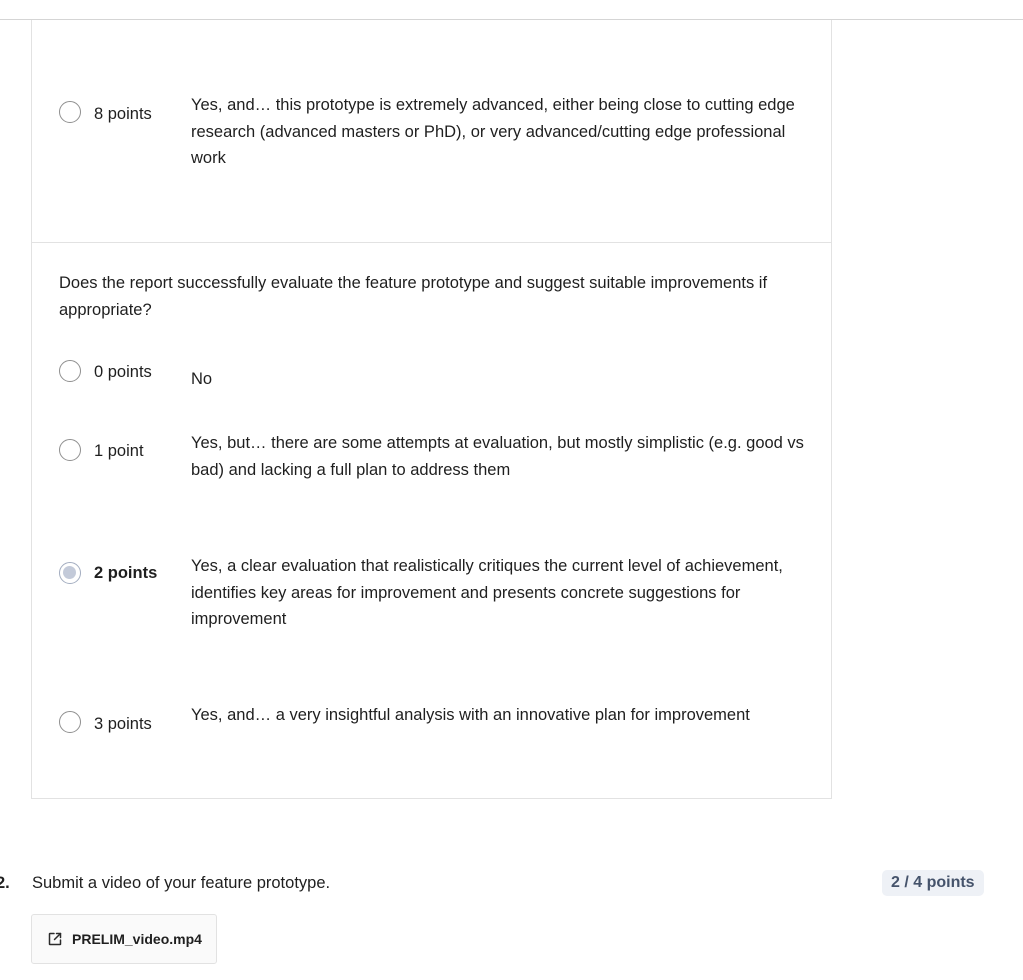 The height and width of the screenshot is (980, 1023). What do you see at coordinates (55, 939) in the screenshot?
I see `external-link-icon` at bounding box center [55, 939].